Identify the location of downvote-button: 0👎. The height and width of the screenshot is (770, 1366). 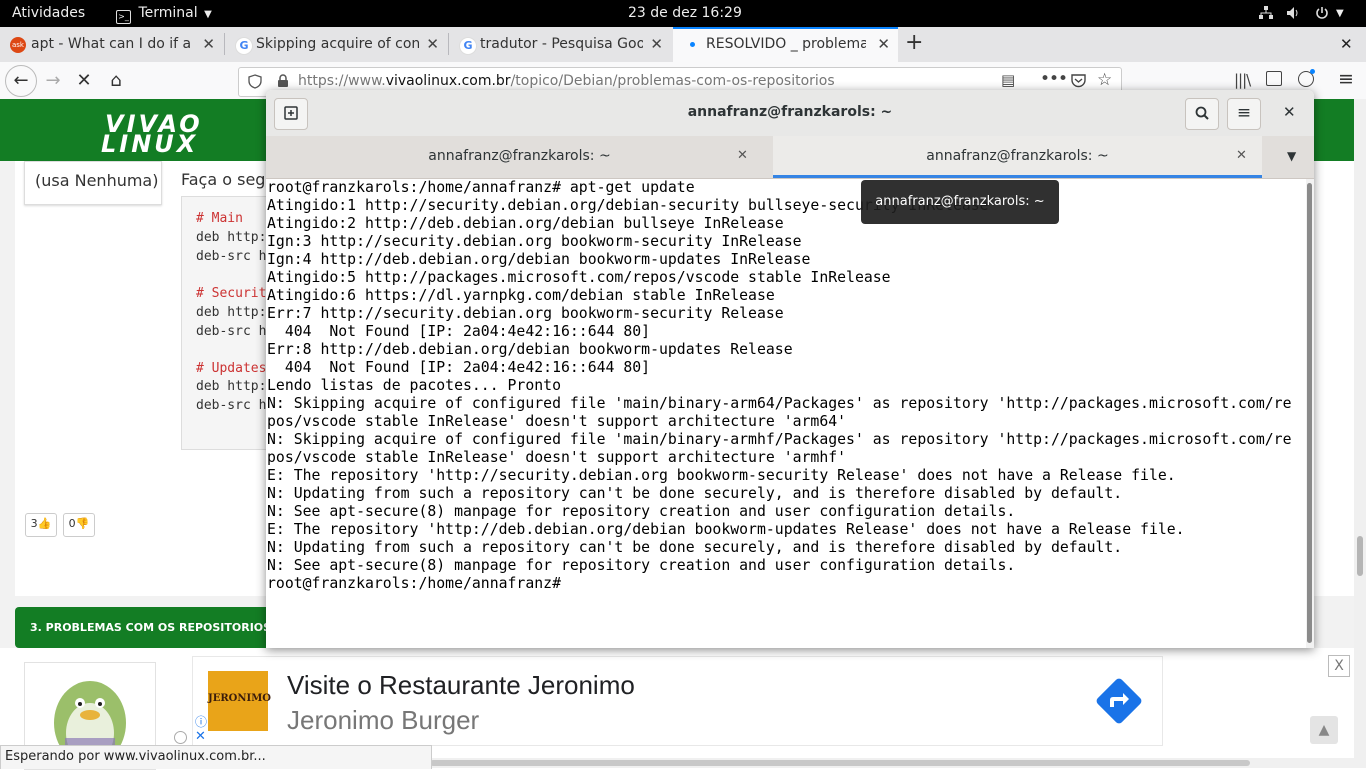
(79, 525).